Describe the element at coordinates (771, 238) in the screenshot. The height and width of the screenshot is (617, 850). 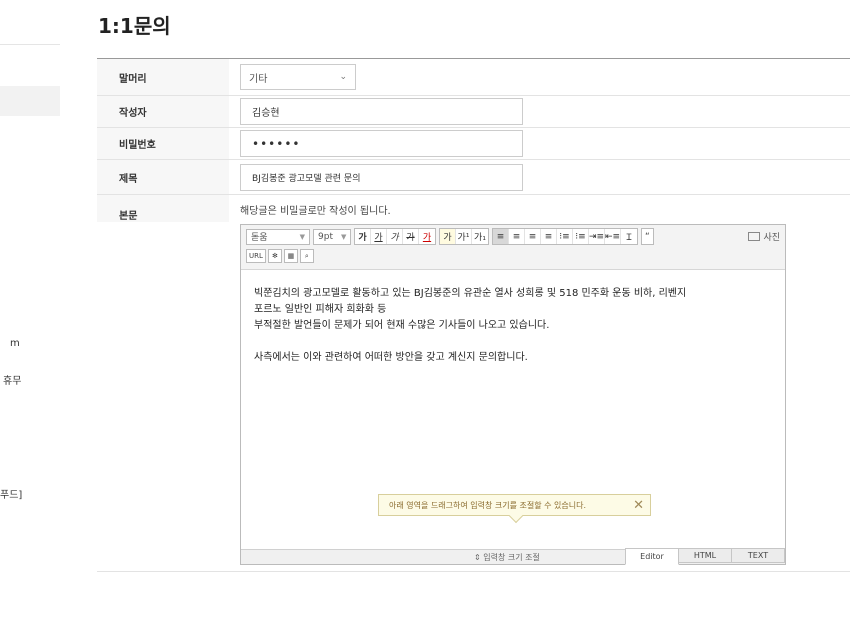
I see `photo-label: 사진` at that location.